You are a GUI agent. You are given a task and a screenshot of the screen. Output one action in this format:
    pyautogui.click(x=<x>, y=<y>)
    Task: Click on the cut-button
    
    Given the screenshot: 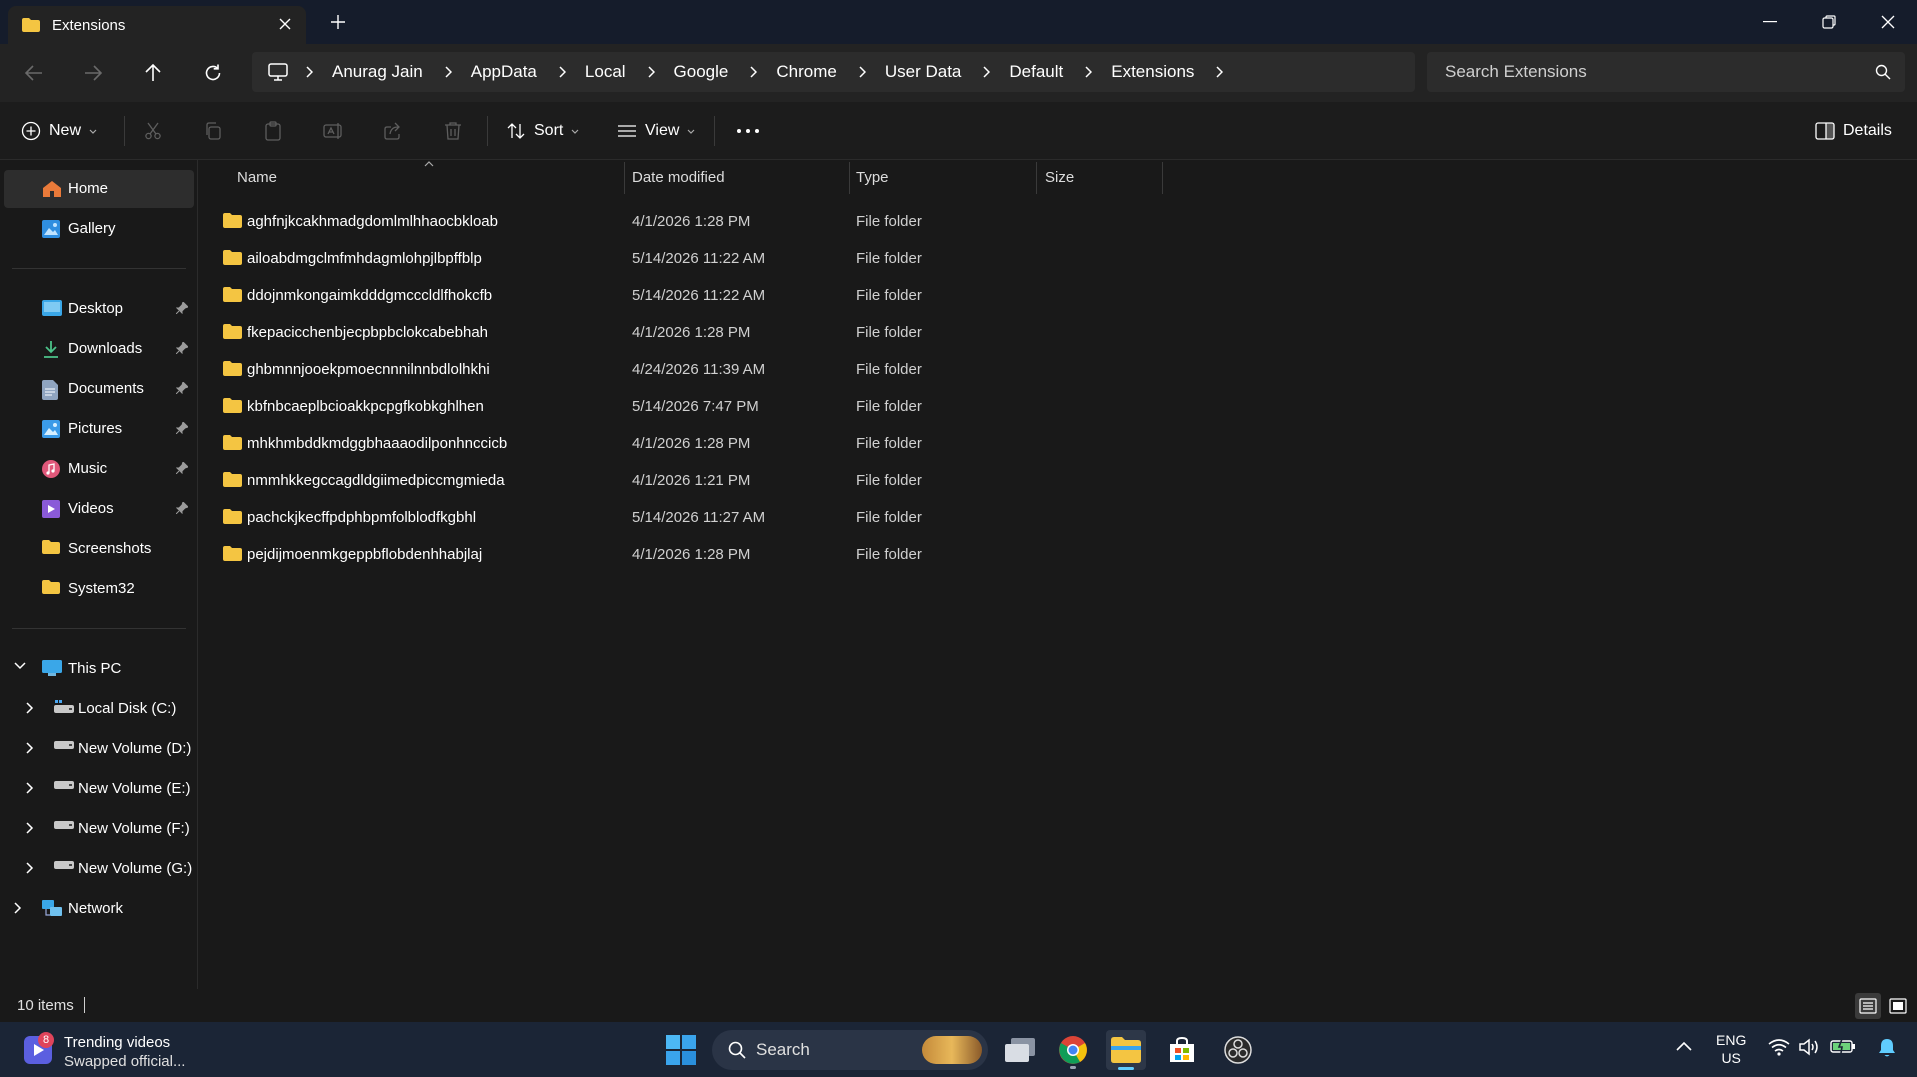 What is the action you would take?
    pyautogui.click(x=153, y=131)
    